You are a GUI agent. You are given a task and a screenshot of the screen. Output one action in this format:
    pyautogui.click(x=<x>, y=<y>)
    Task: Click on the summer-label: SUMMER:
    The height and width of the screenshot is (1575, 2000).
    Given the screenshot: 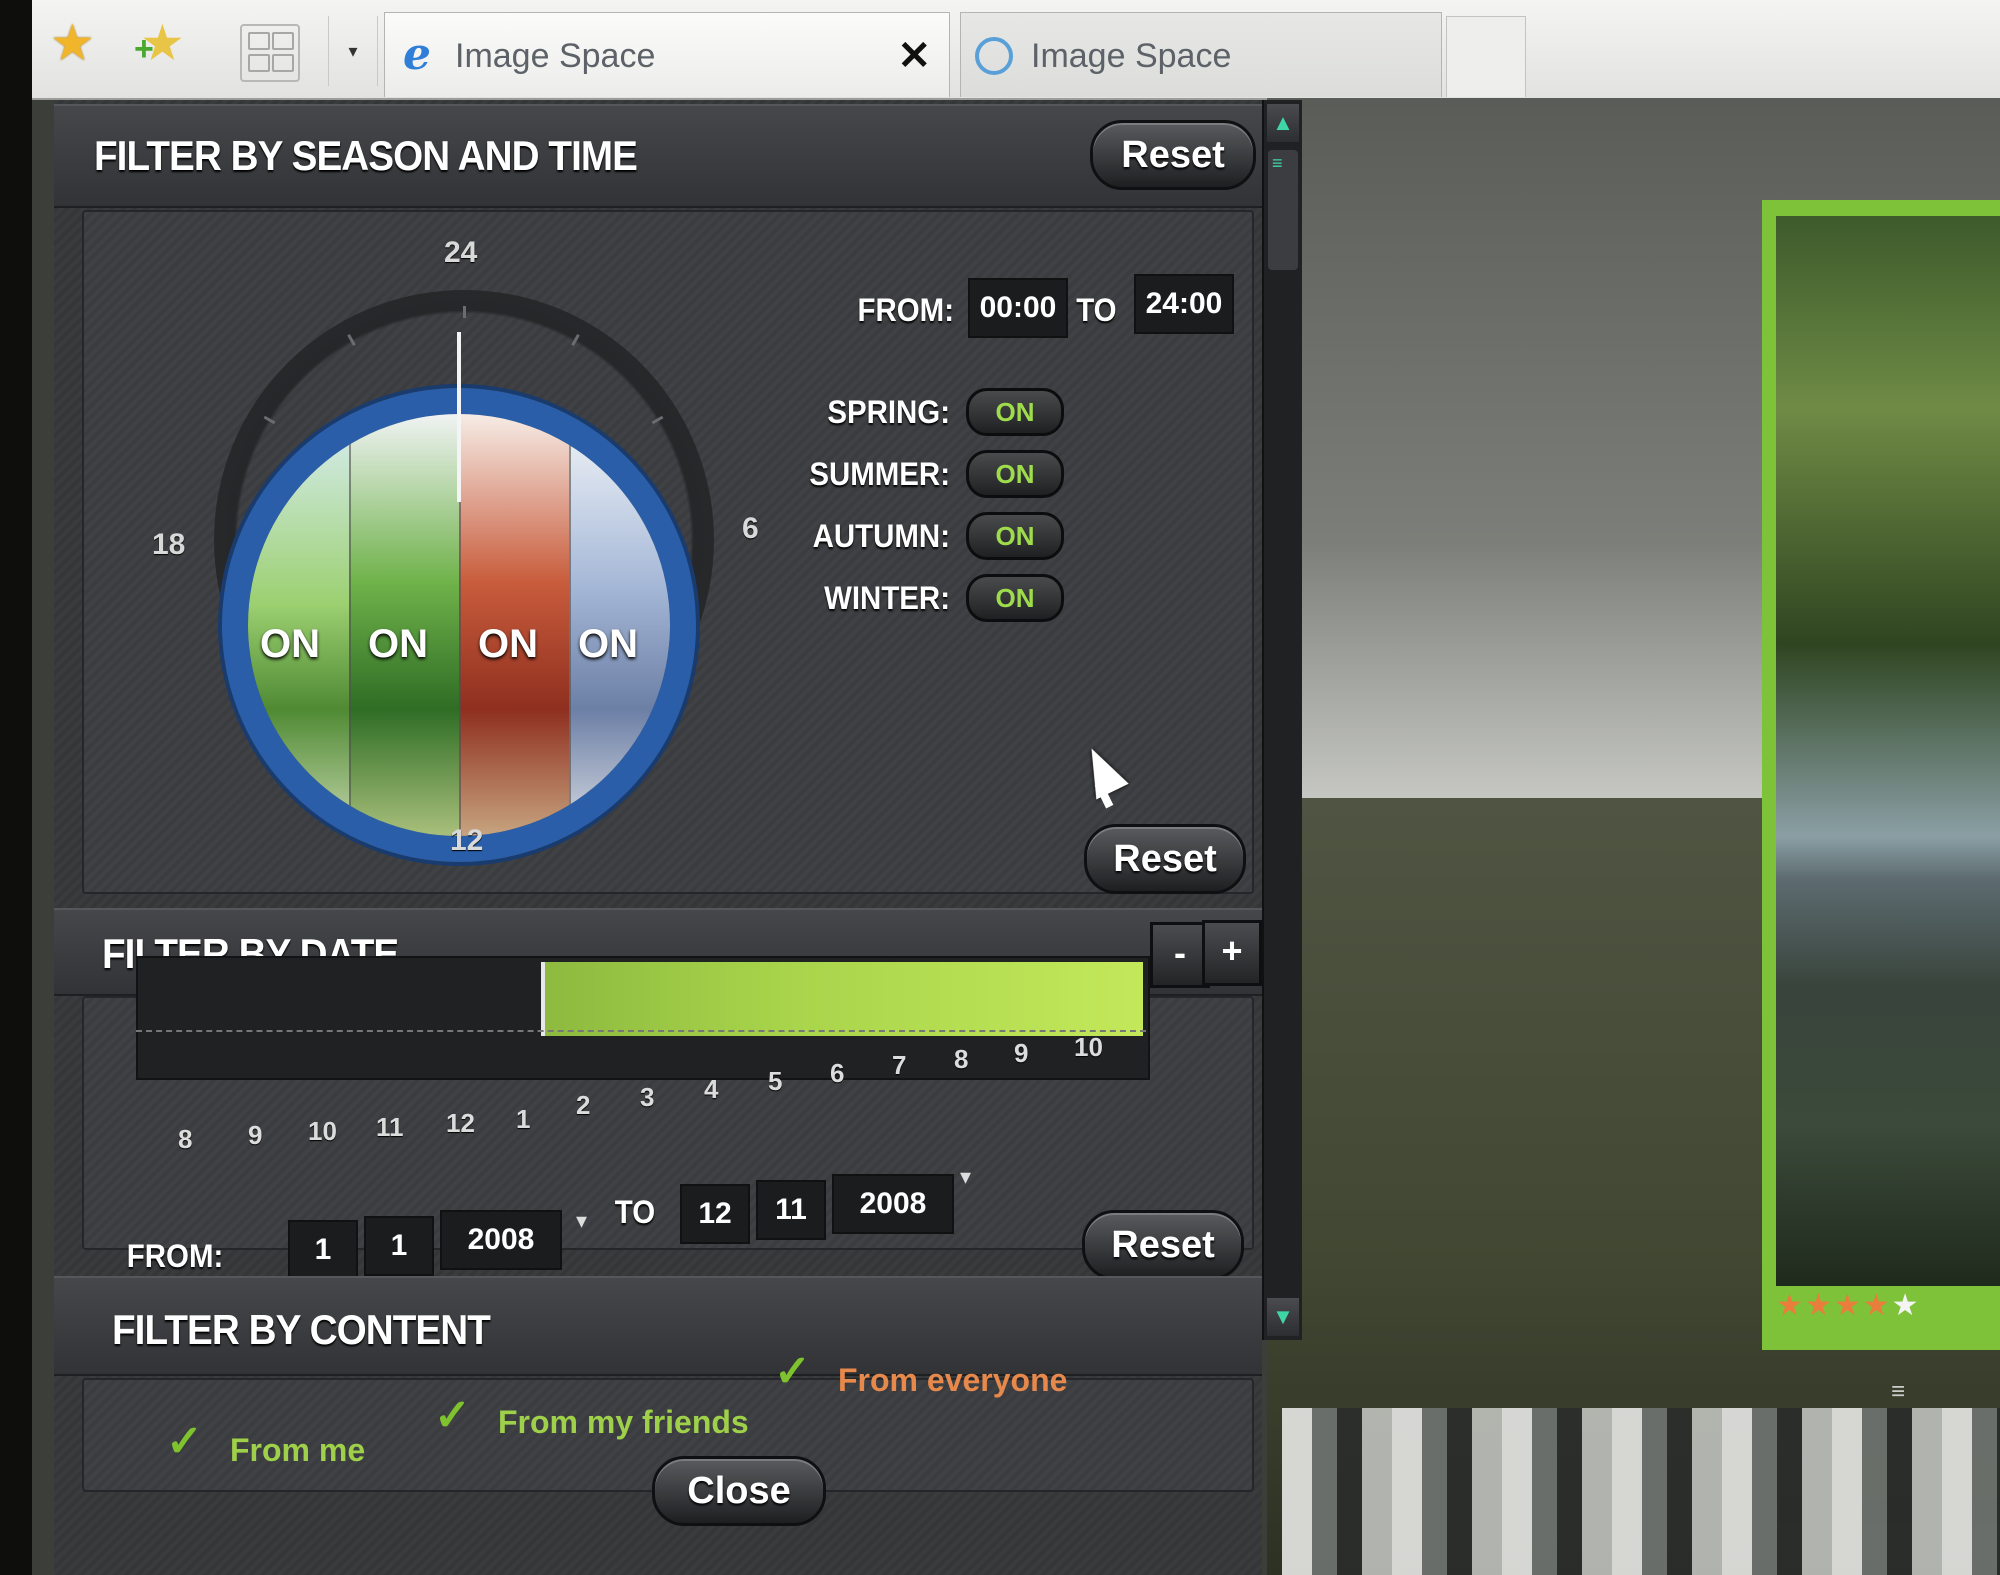 What is the action you would take?
    pyautogui.click(x=879, y=474)
    